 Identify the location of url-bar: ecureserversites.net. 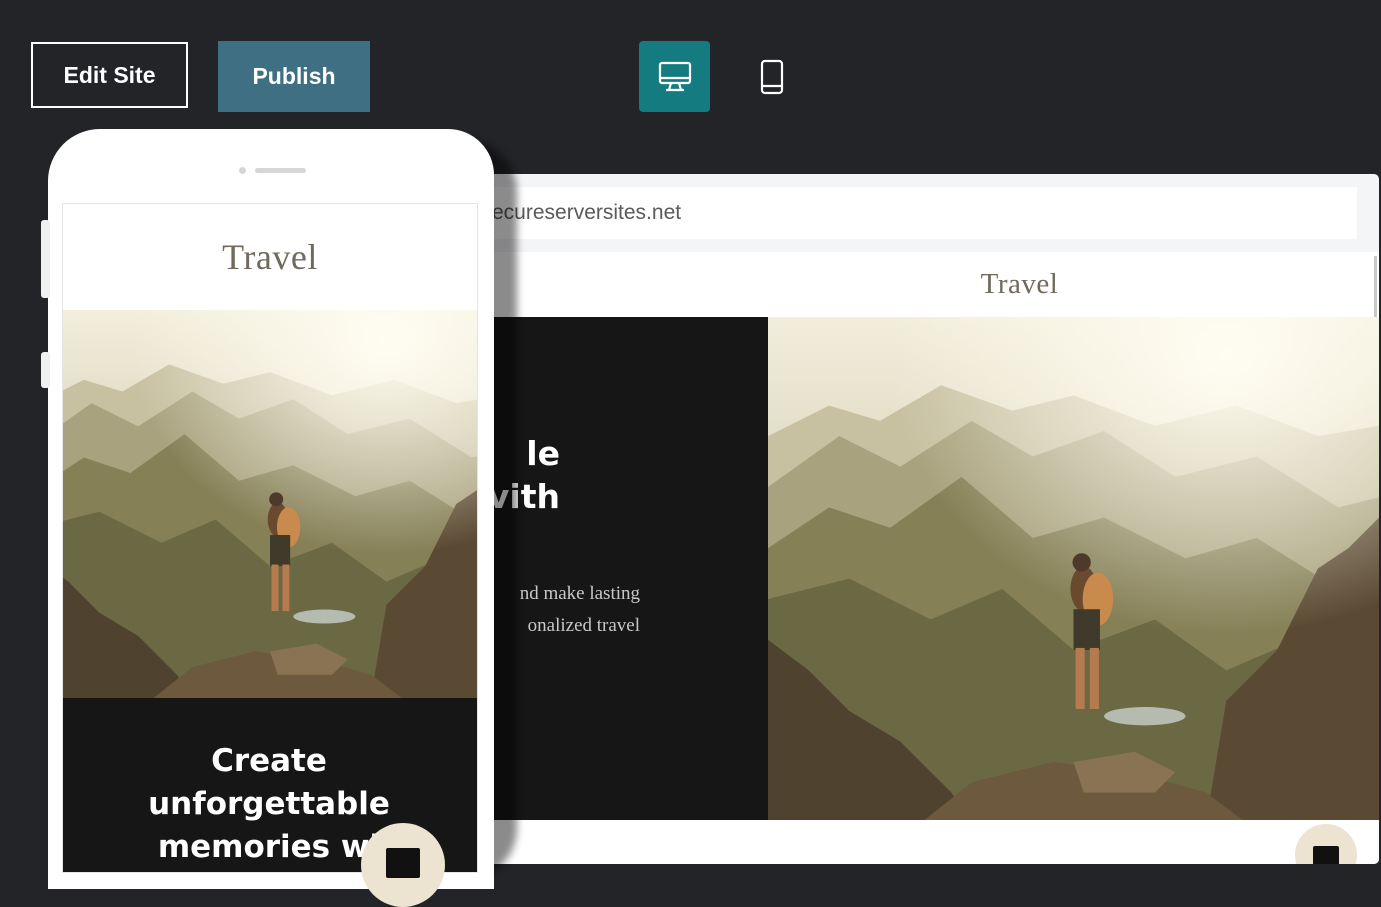
(910, 213).